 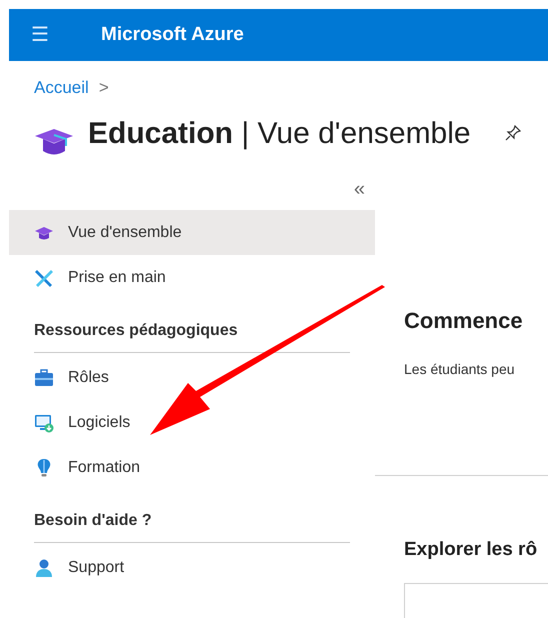 What do you see at coordinates (192, 422) in the screenshot?
I see `nav-item: Logiciels` at bounding box center [192, 422].